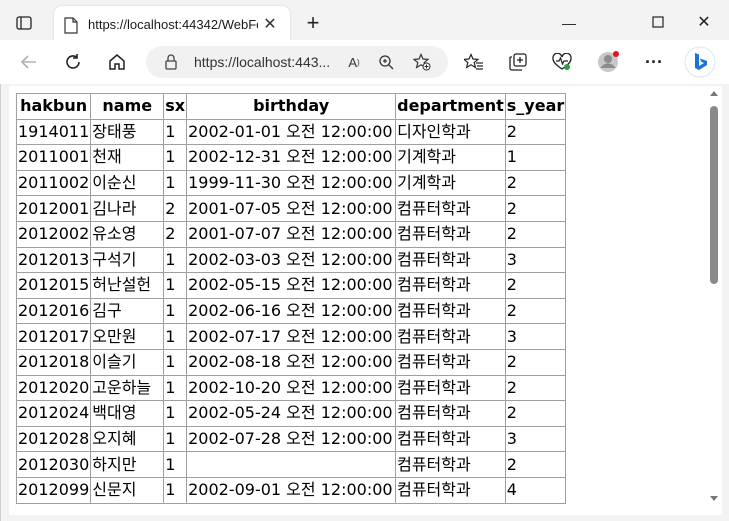 The height and width of the screenshot is (521, 729). I want to click on browser-essentials-icon, so click(562, 62).